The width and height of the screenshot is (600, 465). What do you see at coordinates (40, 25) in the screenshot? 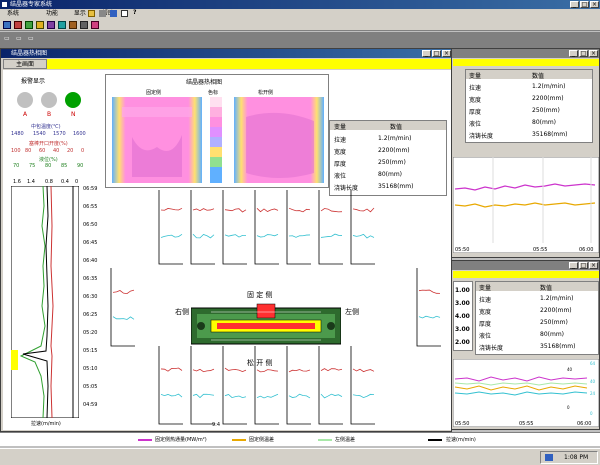
I see `toolbar-icon-alarm` at bounding box center [40, 25].